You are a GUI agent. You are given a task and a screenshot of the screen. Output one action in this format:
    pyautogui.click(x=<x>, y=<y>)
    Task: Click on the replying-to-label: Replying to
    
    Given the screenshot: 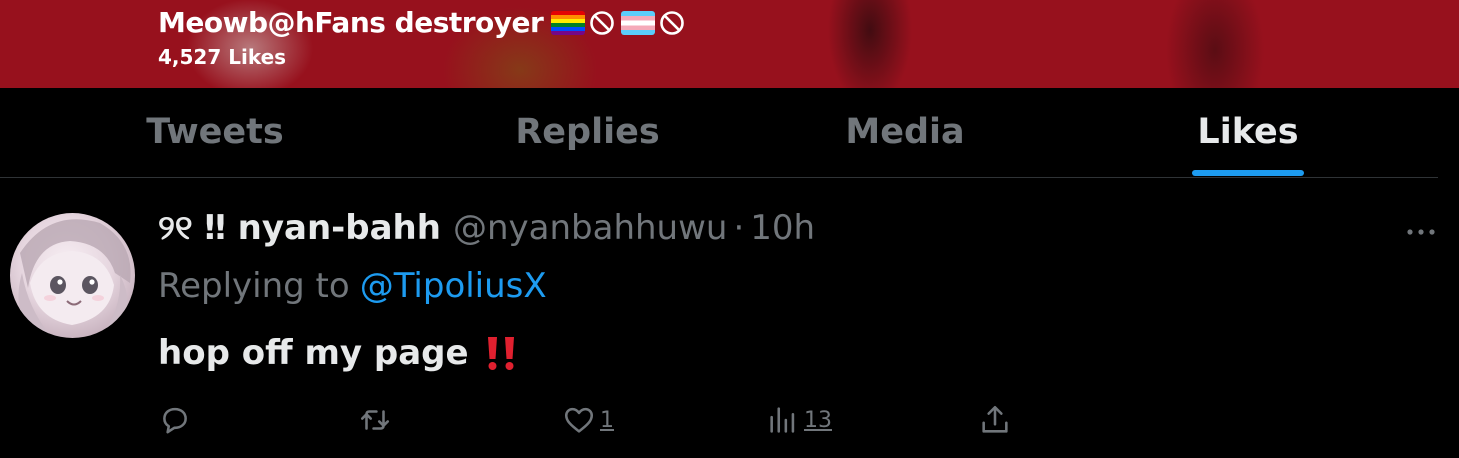 What is the action you would take?
    pyautogui.click(x=254, y=286)
    